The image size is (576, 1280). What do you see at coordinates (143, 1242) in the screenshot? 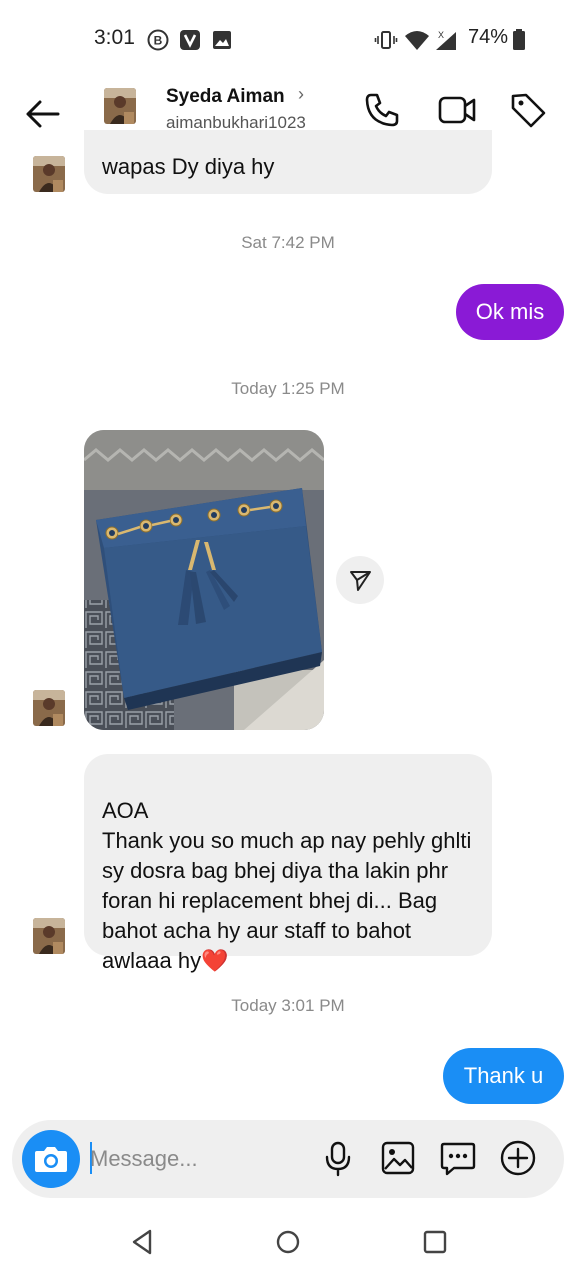
I see `nav-back-icon` at bounding box center [143, 1242].